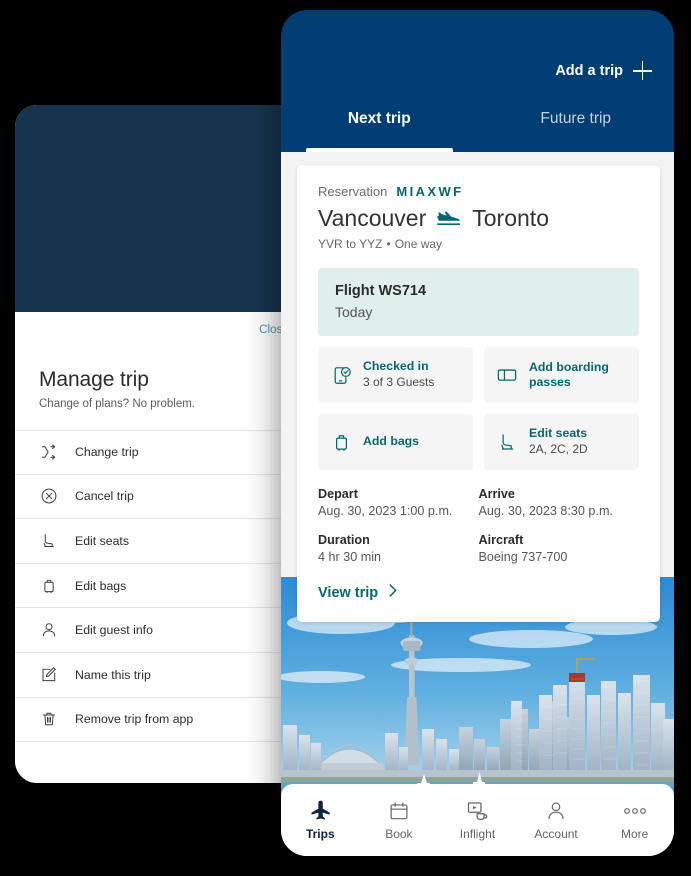  I want to click on tile-text: Add bags, so click(391, 441).